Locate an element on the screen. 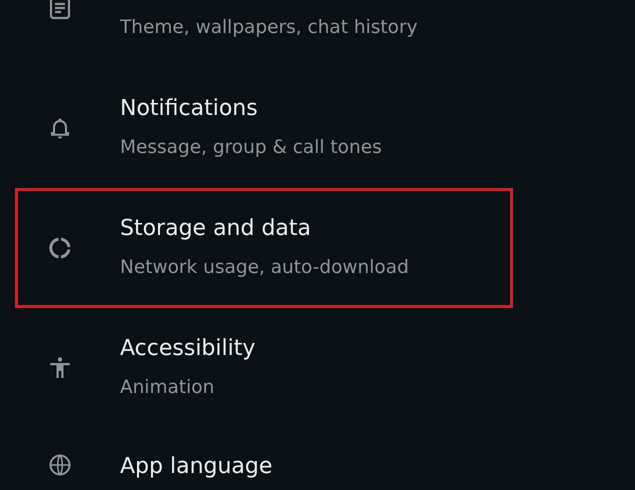 This screenshot has height=490, width=635. item-title: Notifications is located at coordinates (189, 109).